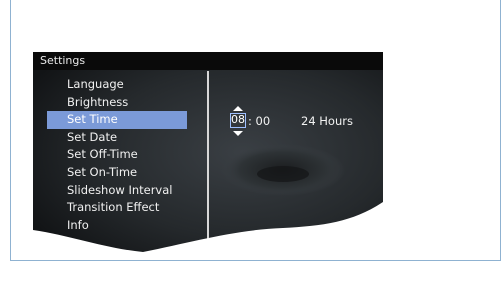 The width and height of the screenshot is (502, 304). What do you see at coordinates (117, 120) in the screenshot?
I see `menu-item-set-time: Set Time` at bounding box center [117, 120].